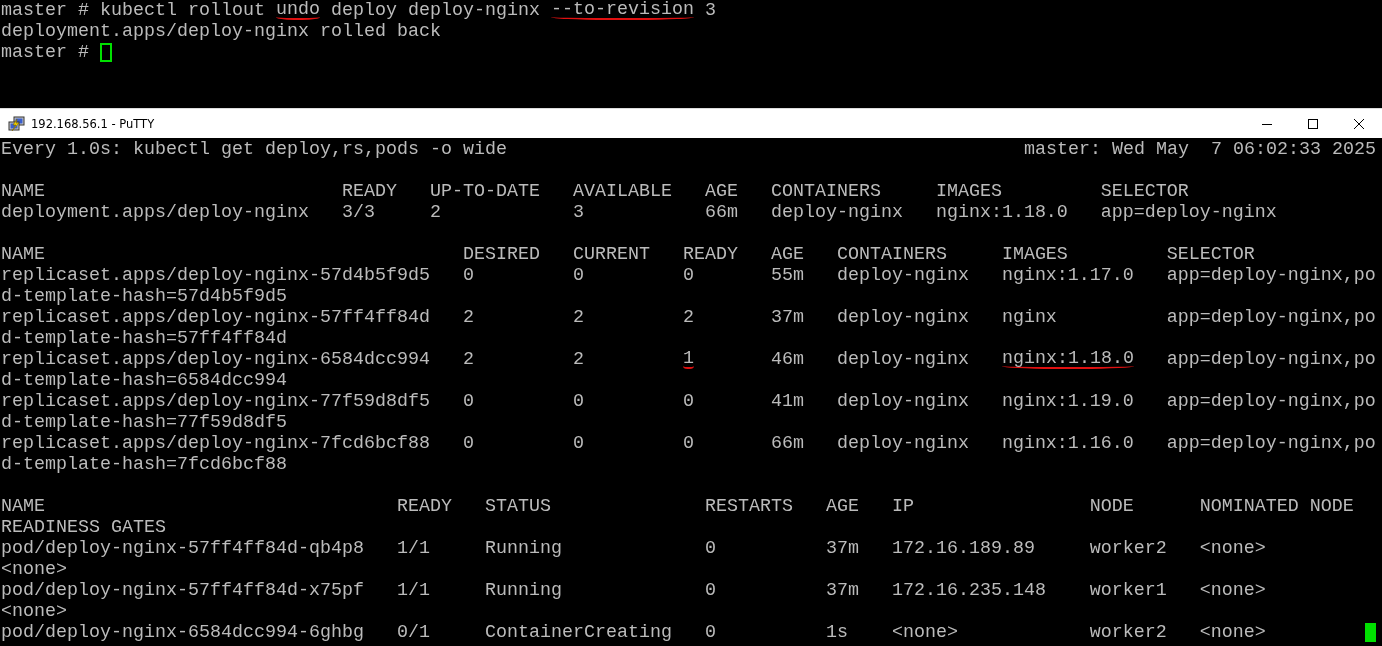 Image resolution: width=1382 pixels, height=646 pixels. Describe the element at coordinates (221, 31) in the screenshot. I see `terminal-text: deployment.apps/deploy-nginx rolled back` at that location.